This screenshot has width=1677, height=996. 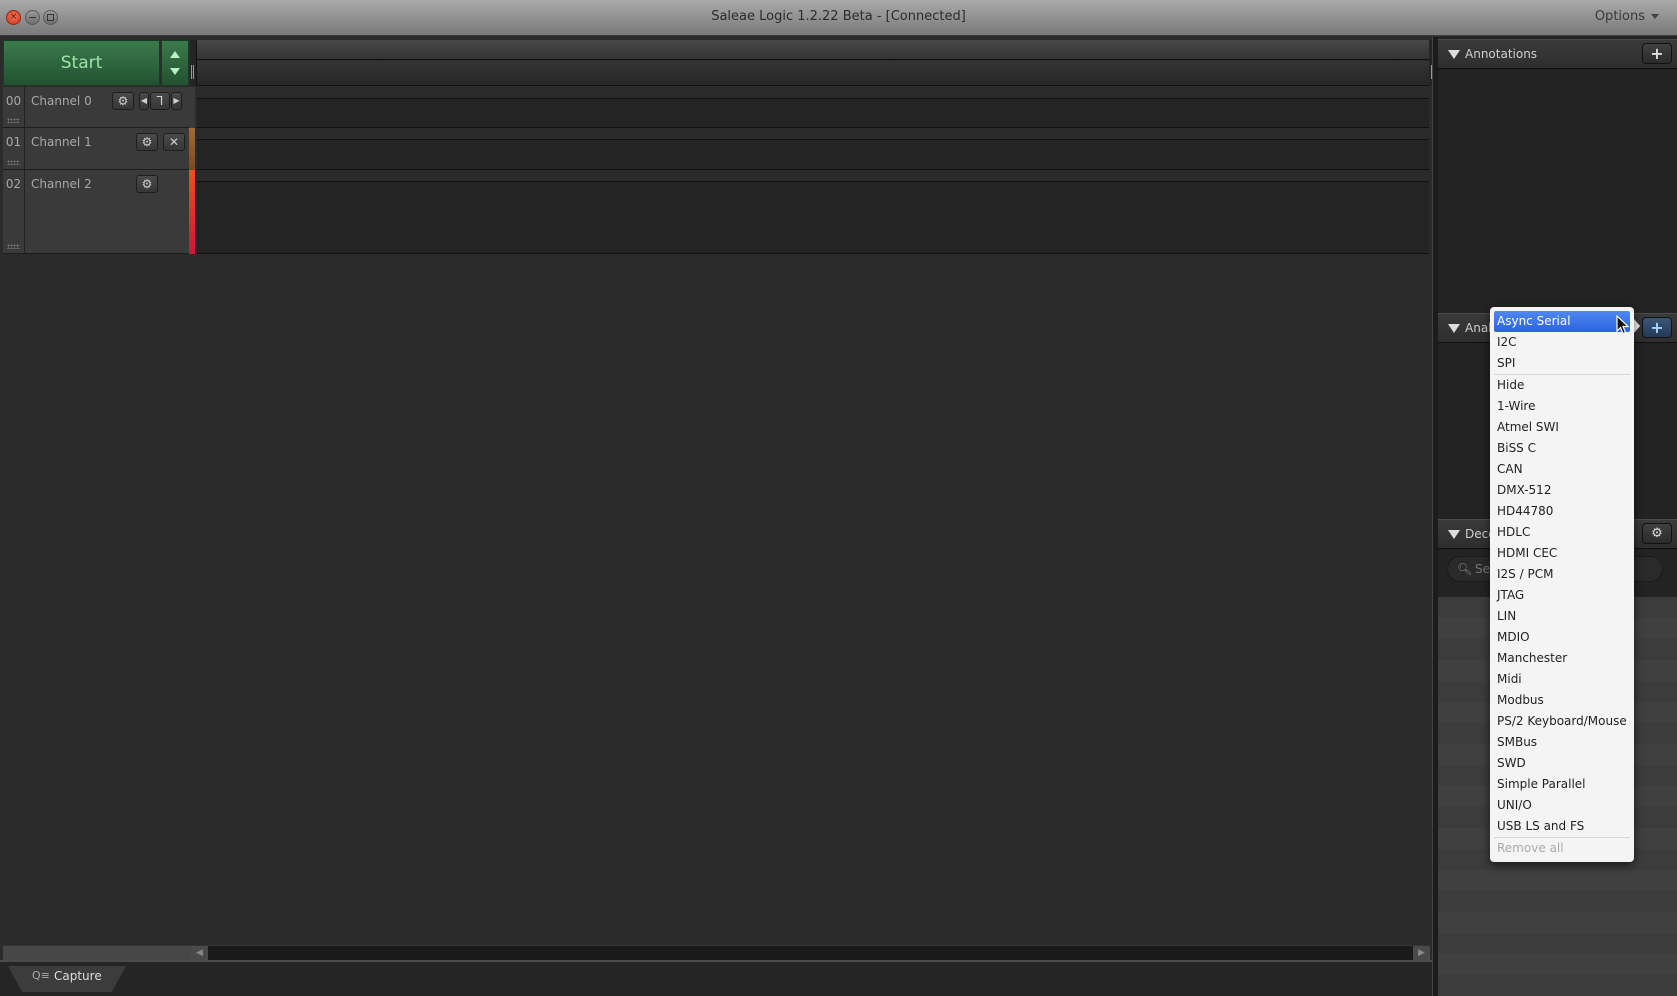 I want to click on scroll-right-button: ▶, so click(x=1421, y=953).